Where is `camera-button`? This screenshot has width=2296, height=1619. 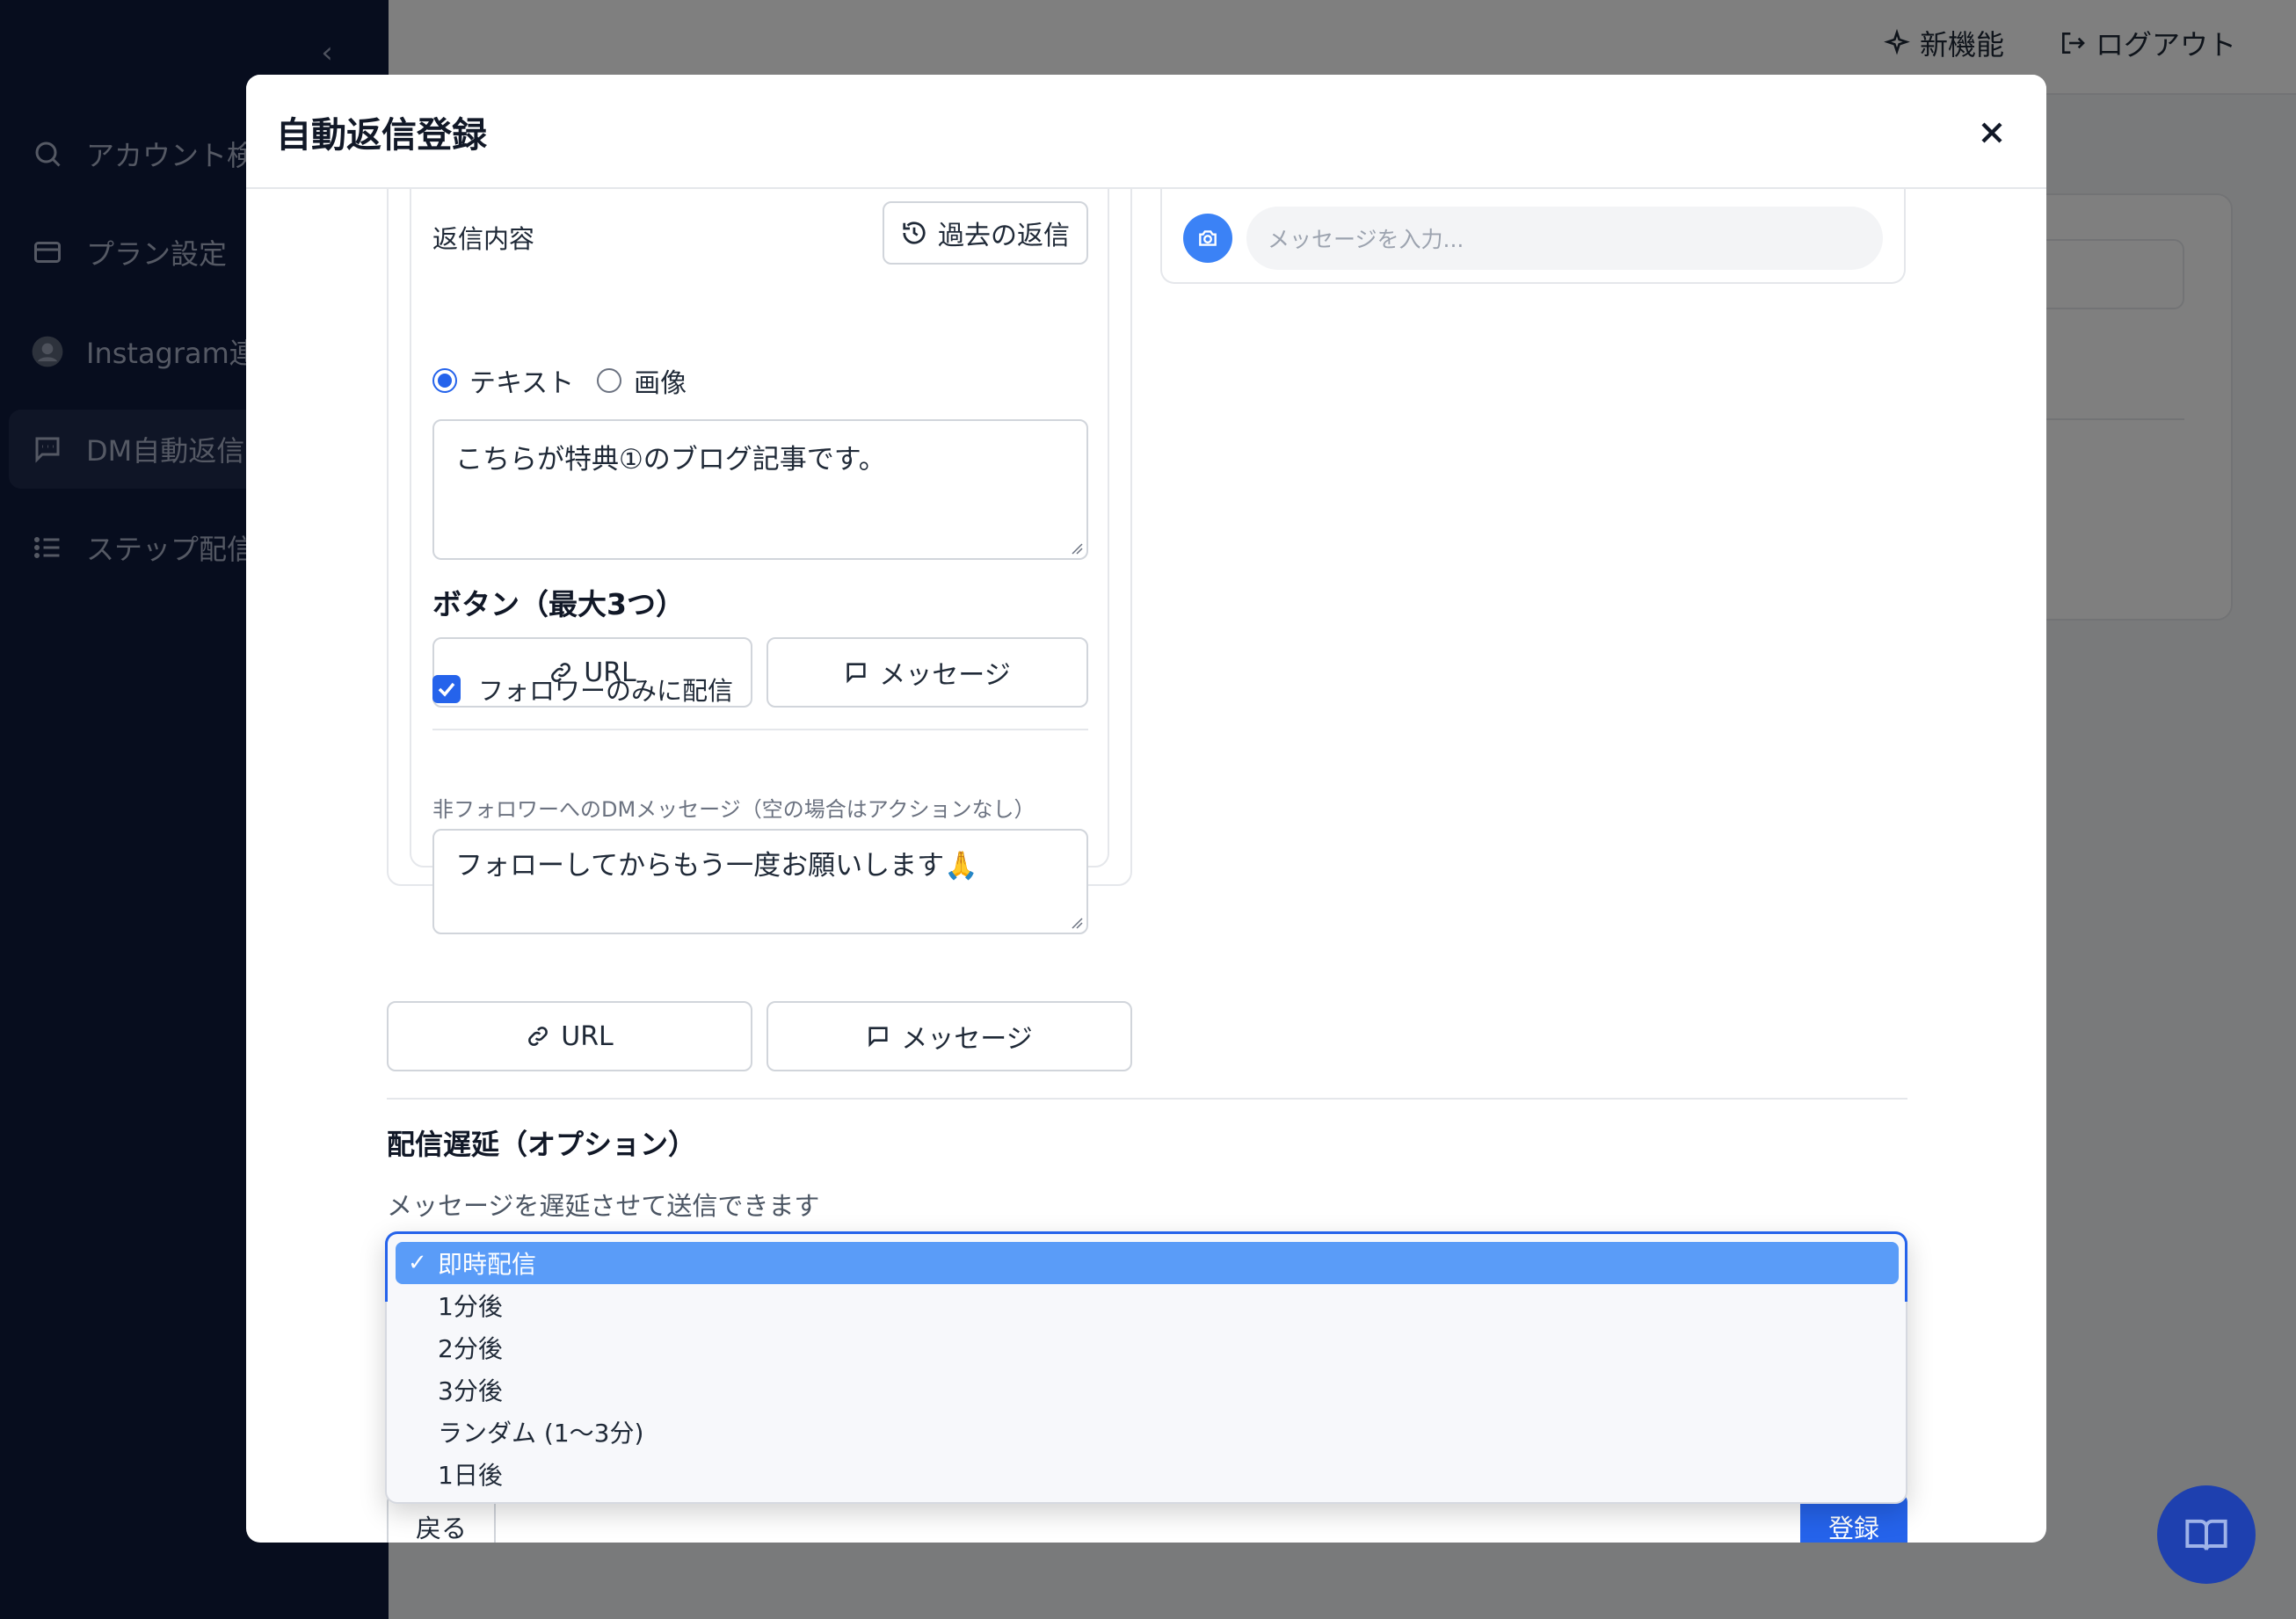 camera-button is located at coordinates (1207, 238).